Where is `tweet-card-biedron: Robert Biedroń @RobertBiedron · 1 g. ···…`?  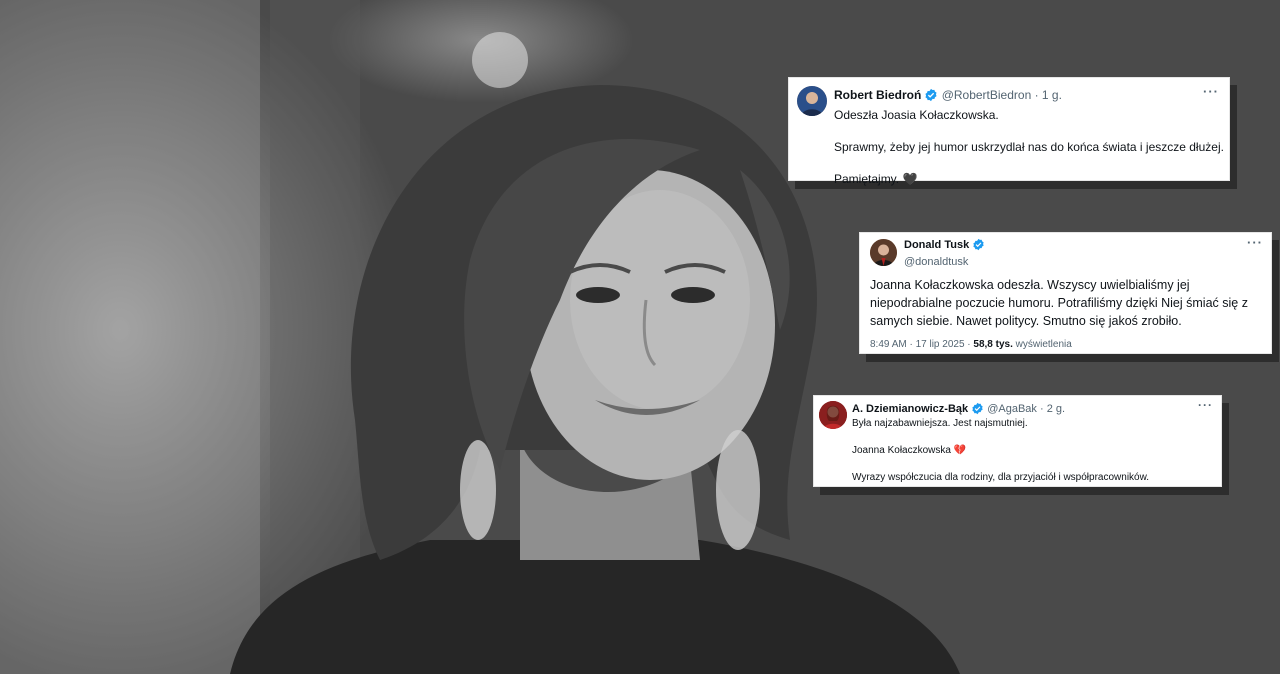
tweet-card-biedron: Robert Biedroń @RobertBiedron · 1 g. ···… is located at coordinates (1009, 131).